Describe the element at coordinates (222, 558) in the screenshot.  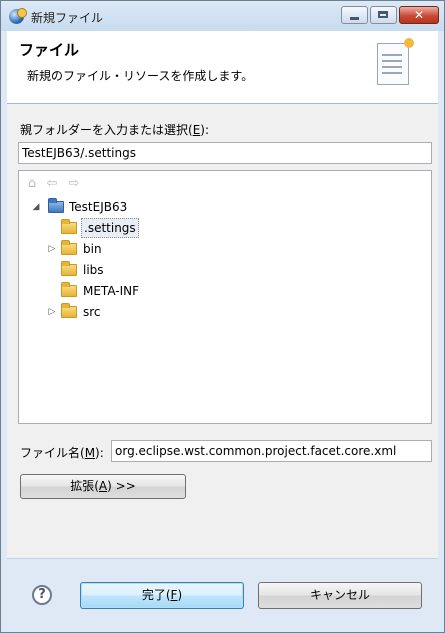
I see `footer-separator` at that location.